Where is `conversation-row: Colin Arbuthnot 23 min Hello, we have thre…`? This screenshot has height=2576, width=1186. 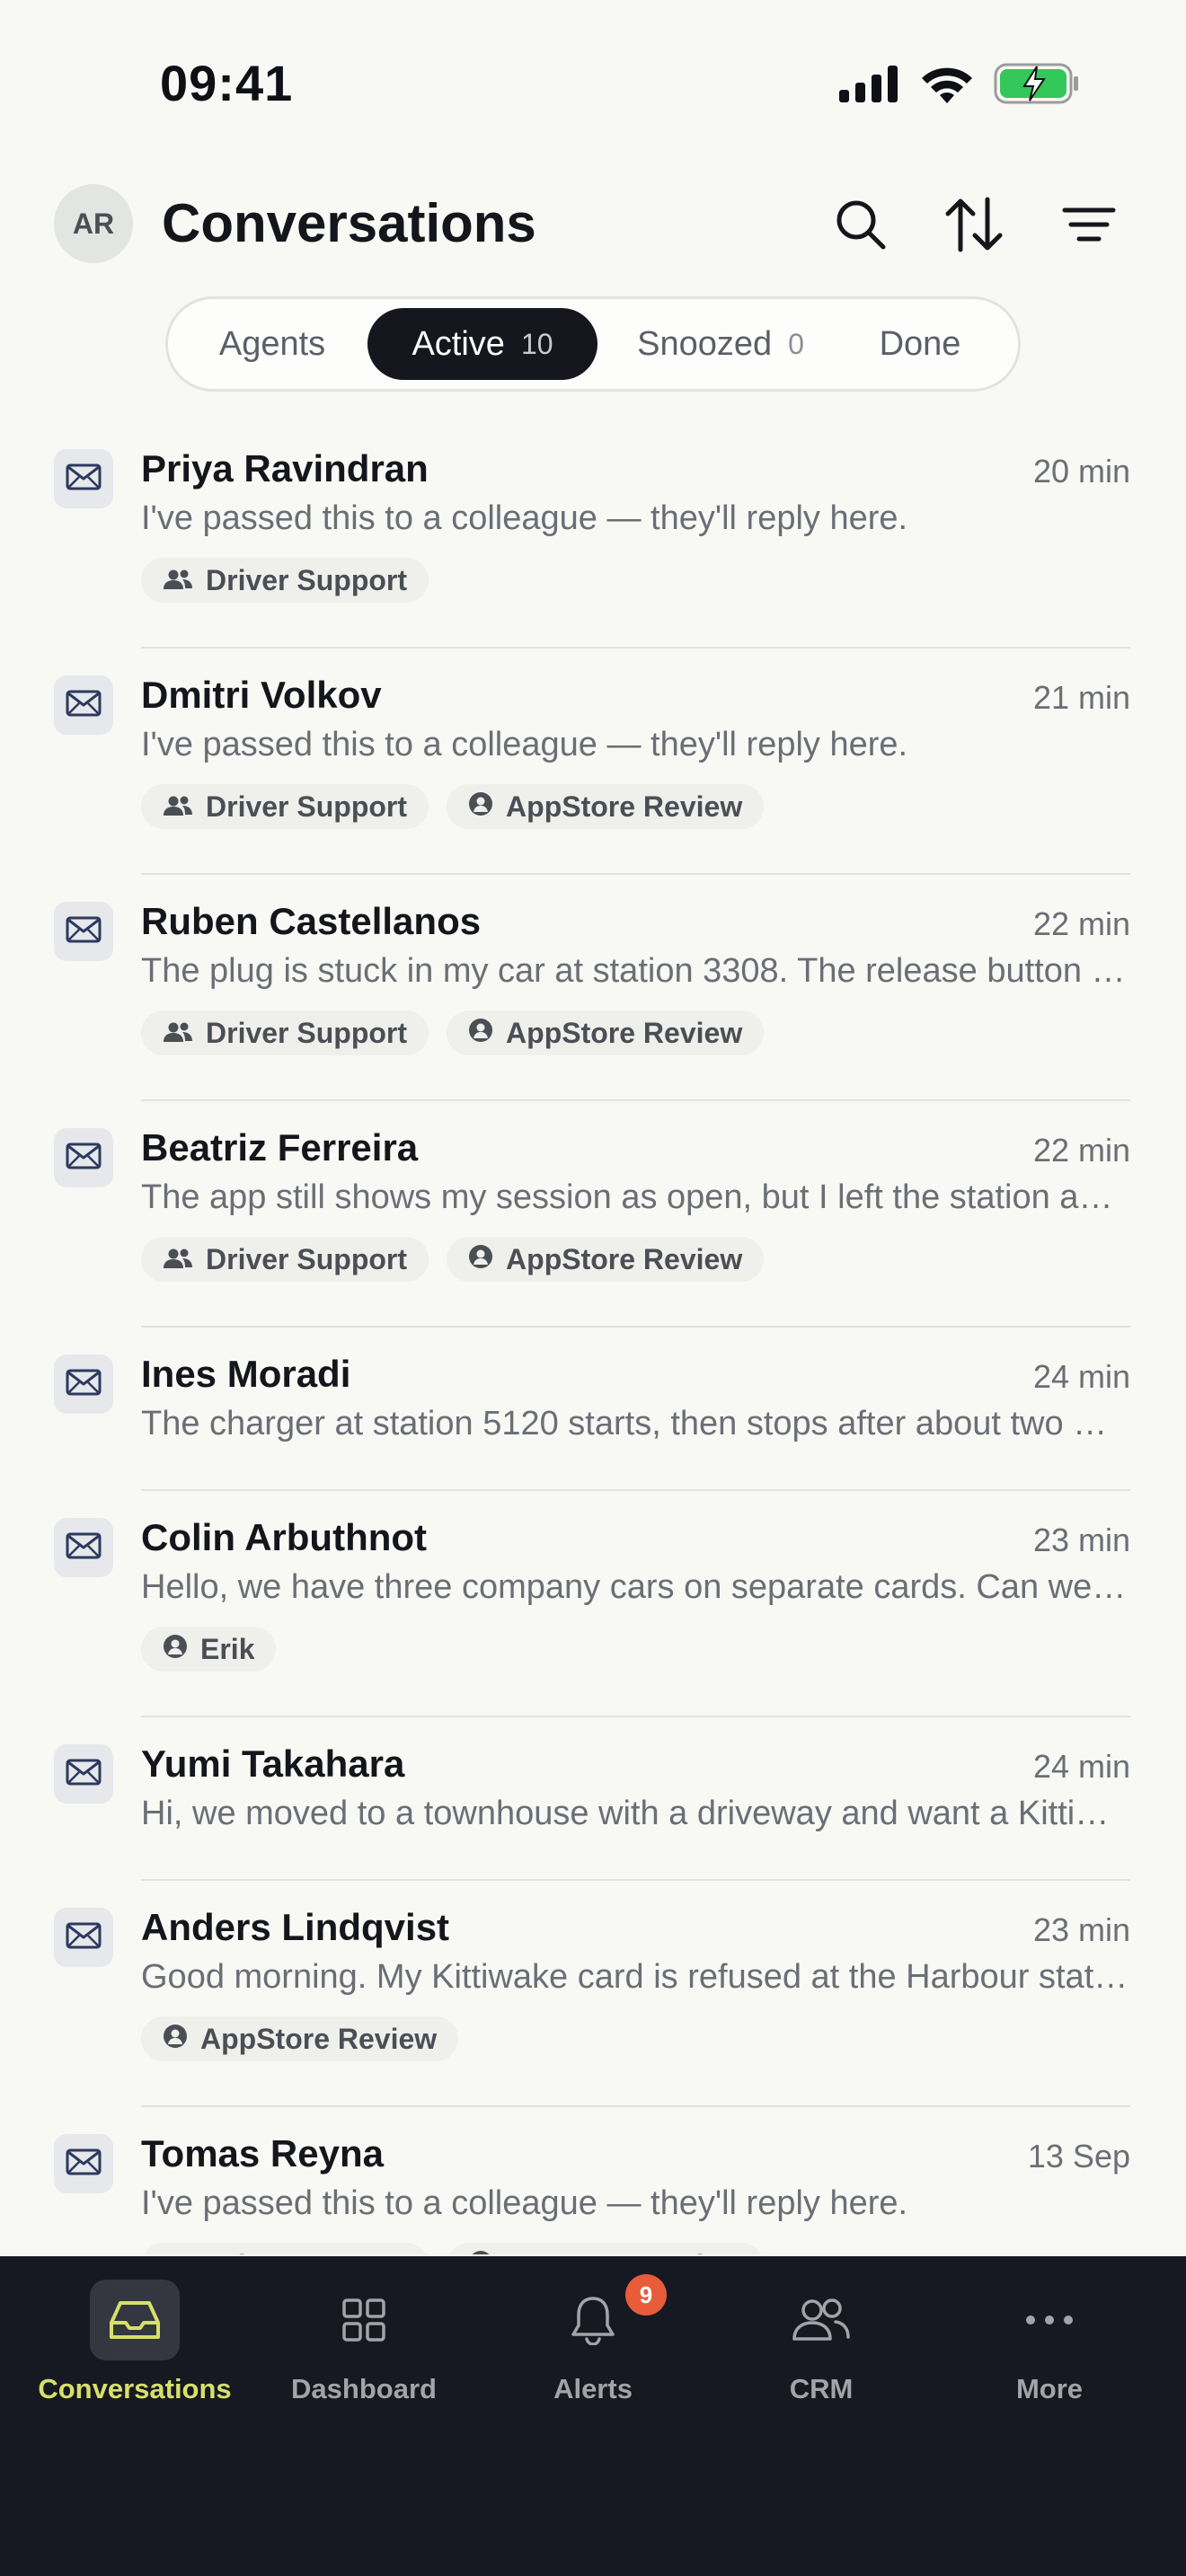 conversation-row: Colin Arbuthnot 23 min Hello, we have thre… is located at coordinates (593, 1604).